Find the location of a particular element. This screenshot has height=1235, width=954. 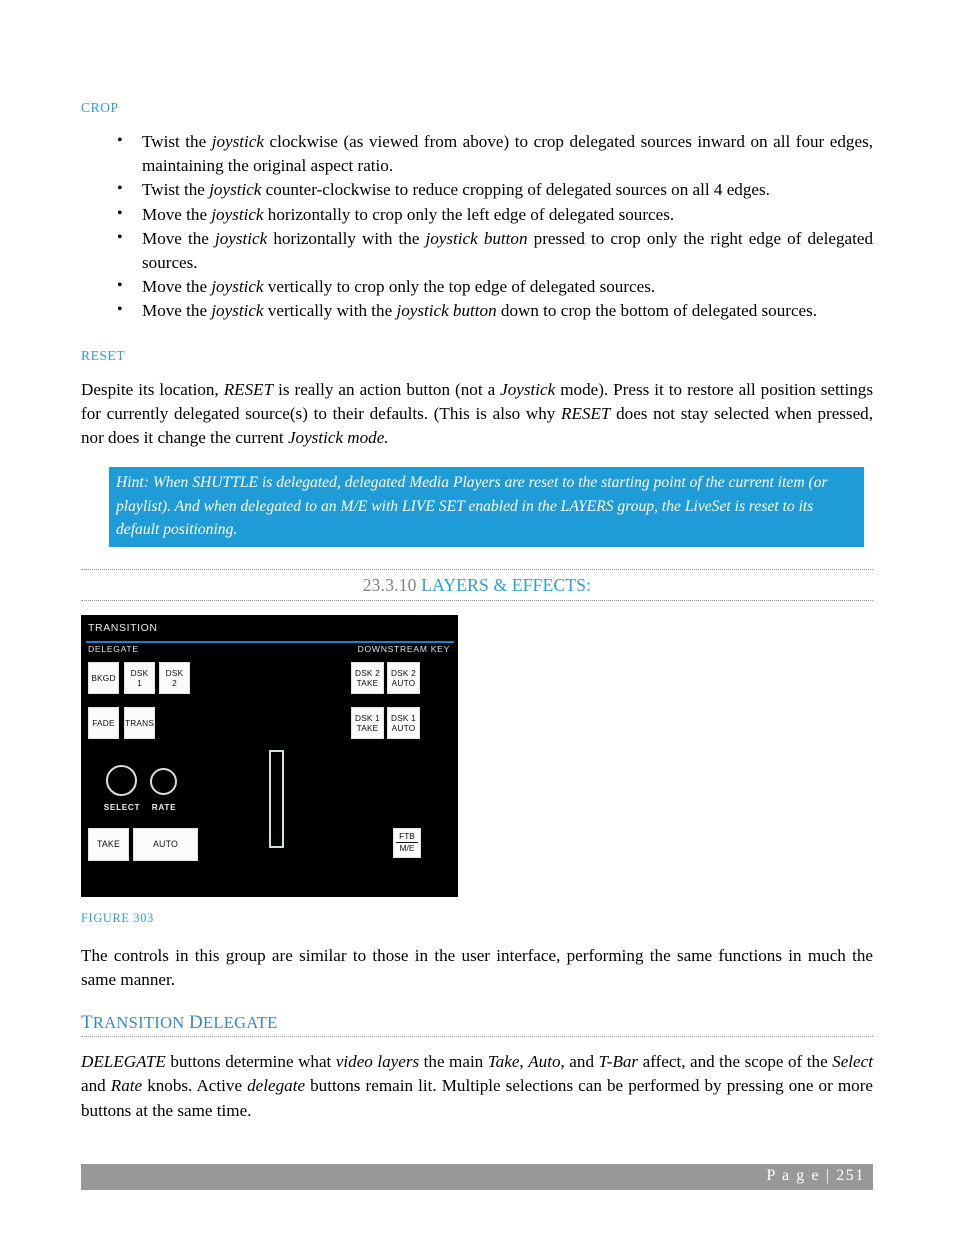

button-dsk1-auto: DSK 1 AUTO is located at coordinates (403, 722).